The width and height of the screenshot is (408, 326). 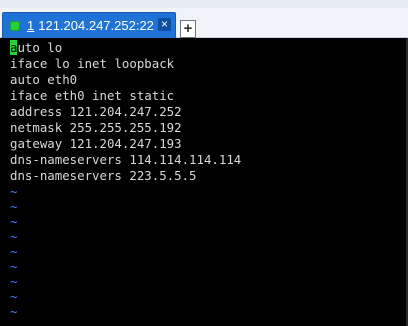 What do you see at coordinates (40, 47) in the screenshot?
I see `editor-line-1-text: uto lo` at bounding box center [40, 47].